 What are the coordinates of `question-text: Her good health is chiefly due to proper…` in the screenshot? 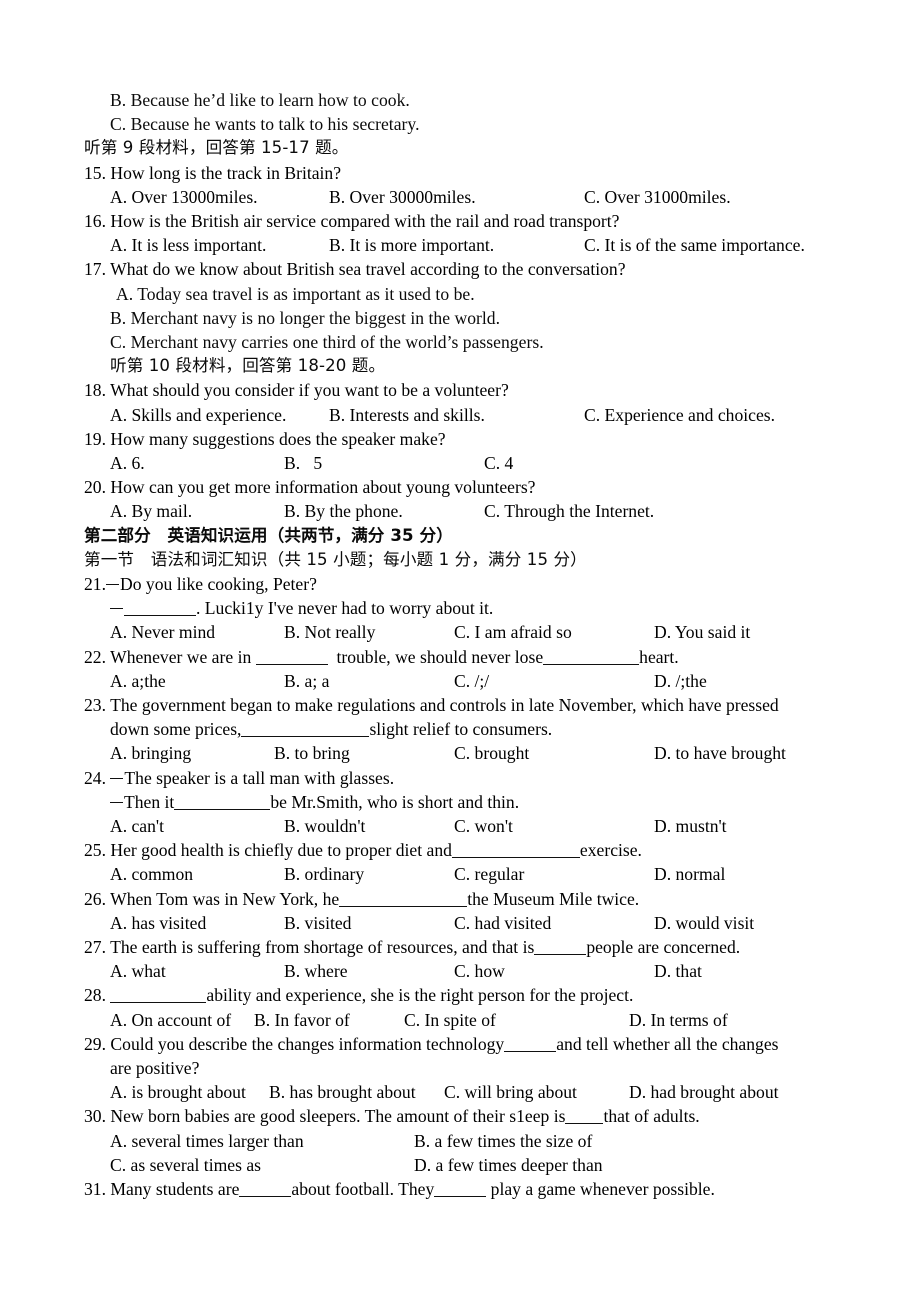 It's located at (281, 850).